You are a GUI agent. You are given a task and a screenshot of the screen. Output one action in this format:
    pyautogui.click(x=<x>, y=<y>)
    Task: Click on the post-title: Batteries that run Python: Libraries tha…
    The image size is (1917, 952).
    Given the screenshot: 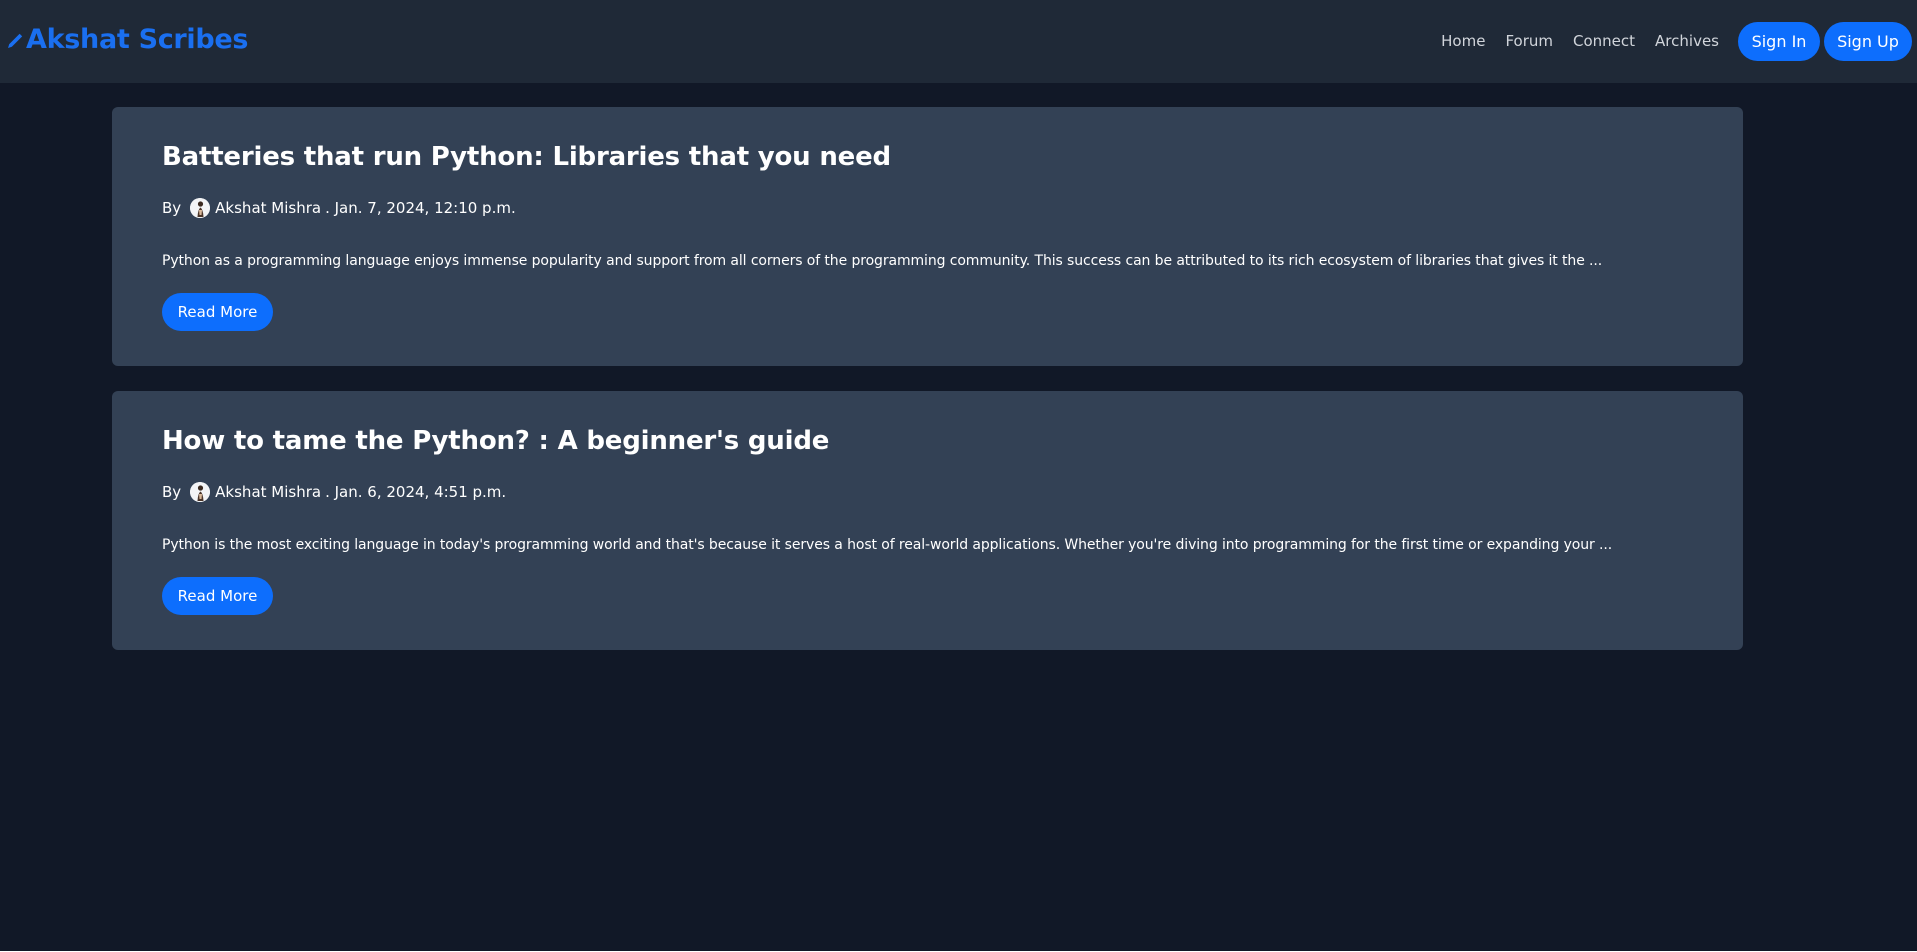 What is the action you would take?
    pyautogui.click(x=526, y=157)
    